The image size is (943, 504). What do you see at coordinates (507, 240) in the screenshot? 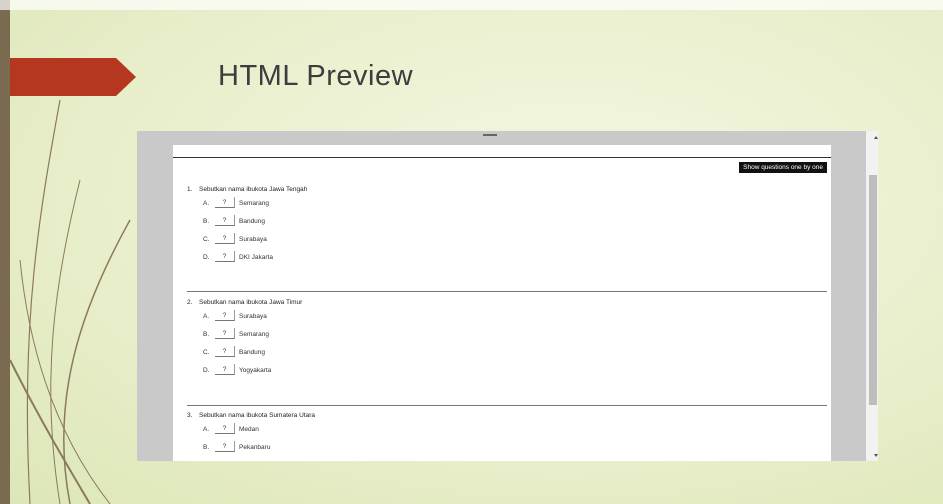
I see `option-1c: C.? Surabaya` at bounding box center [507, 240].